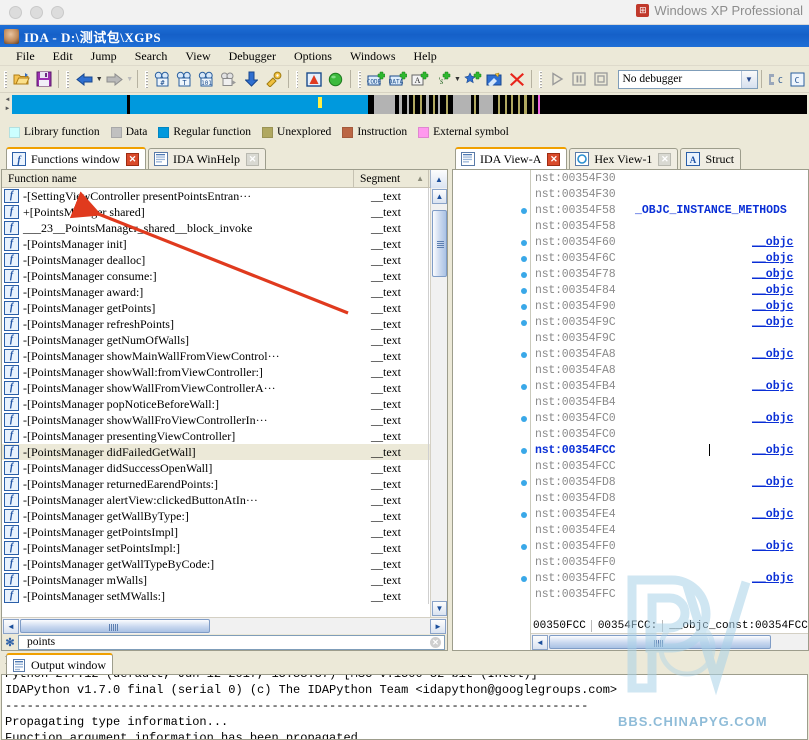 This screenshot has width=809, height=740. I want to click on disassembly-row: nst:00354FF0 __objc, so click(630, 546).